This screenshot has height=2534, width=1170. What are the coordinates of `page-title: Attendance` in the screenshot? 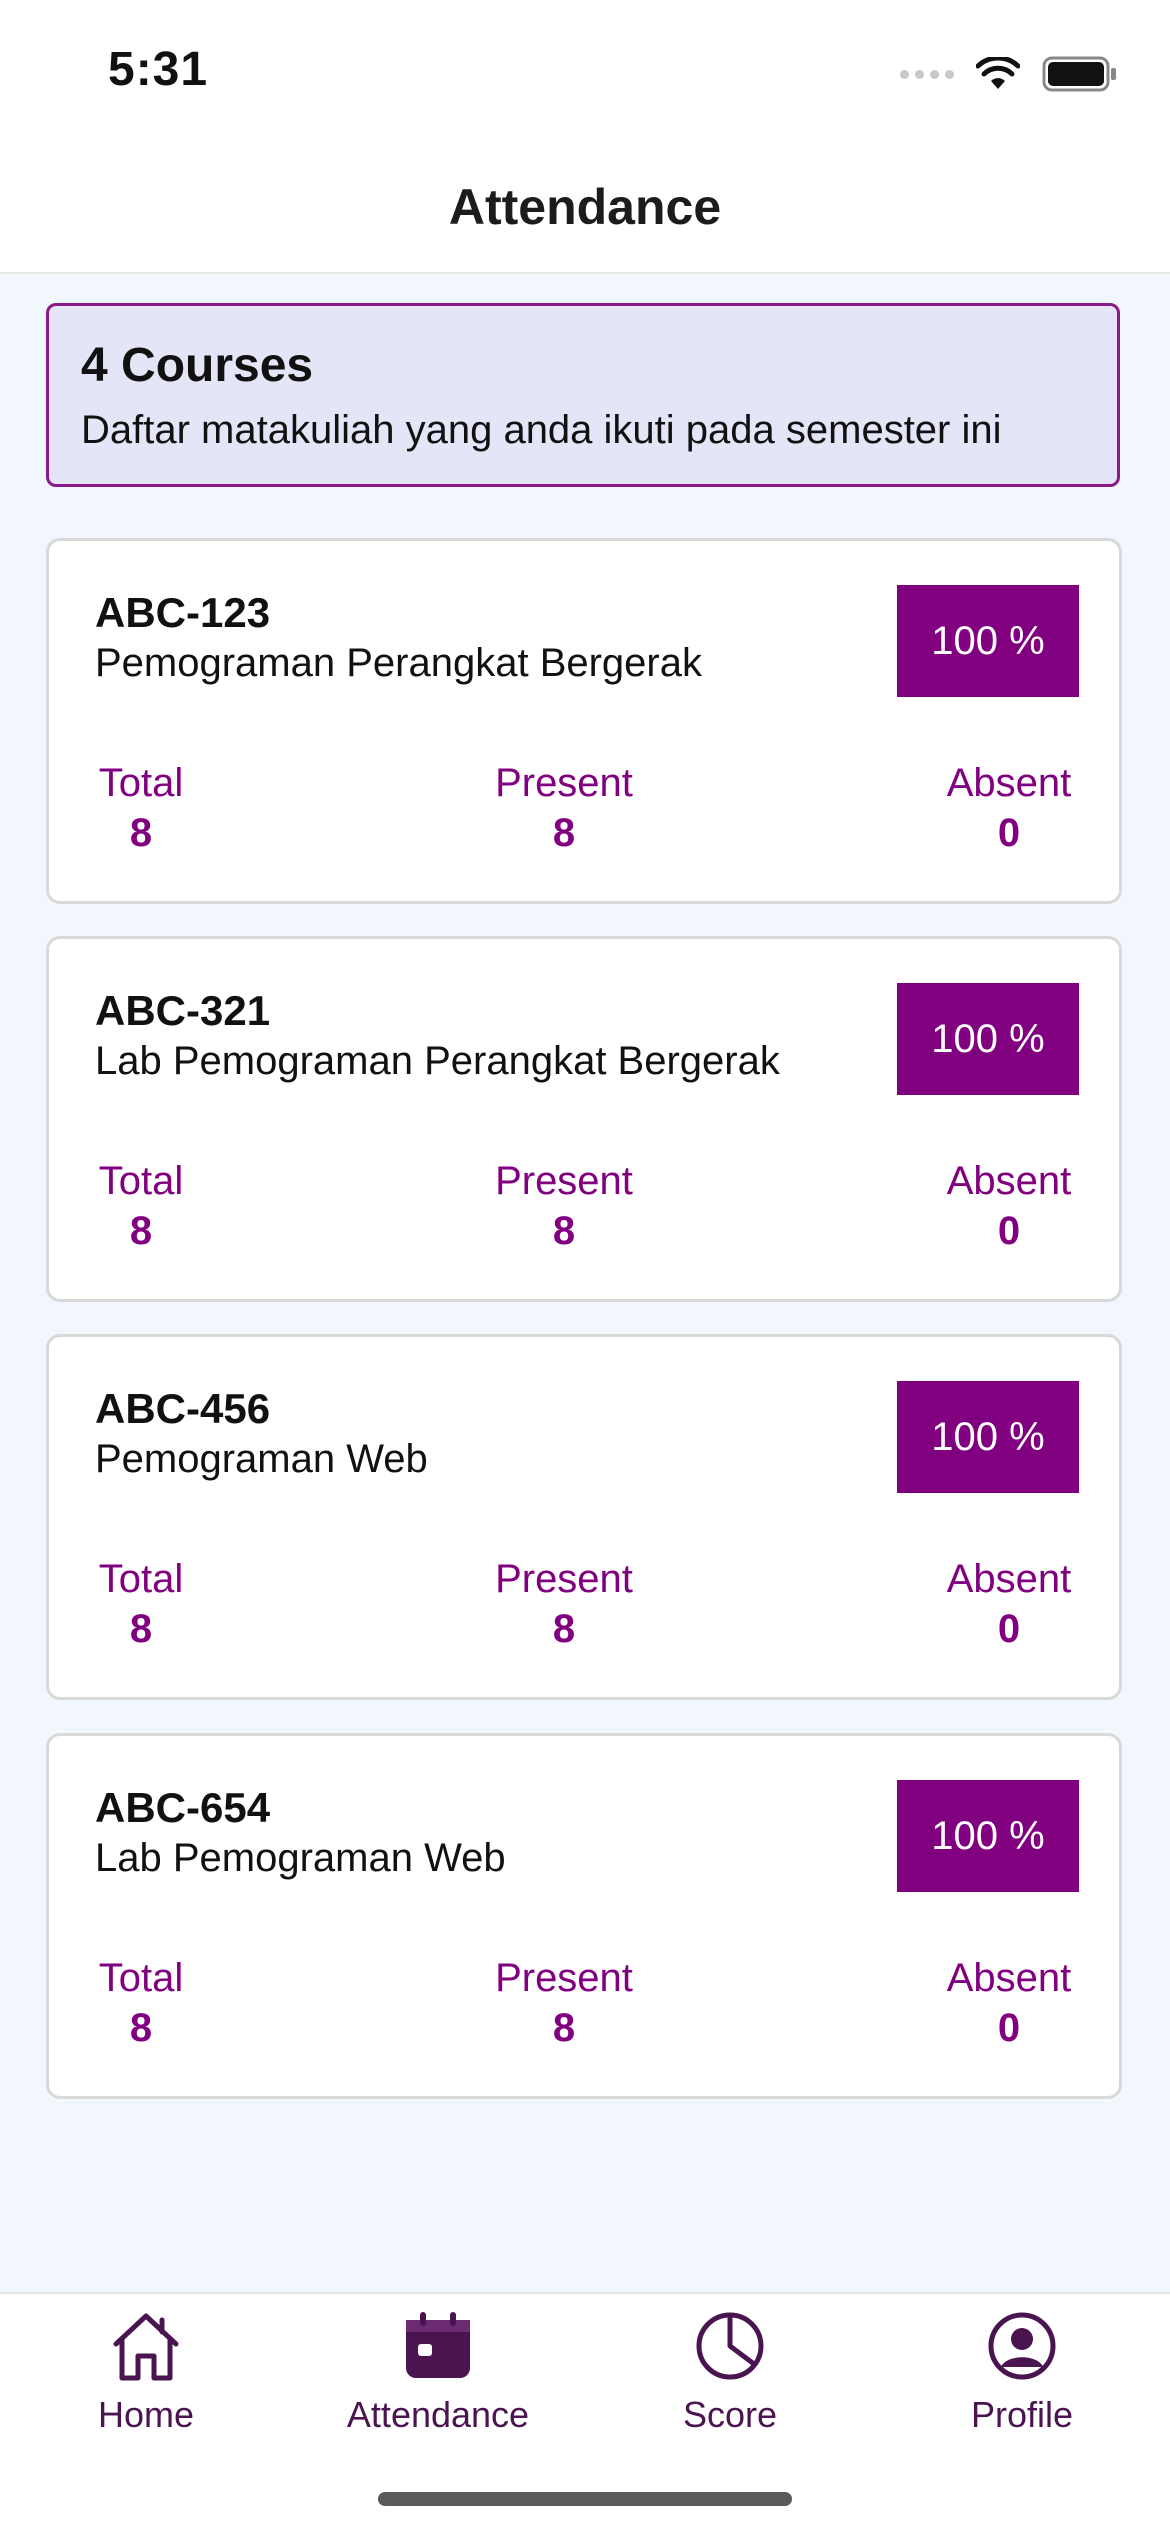 It's located at (585, 207).